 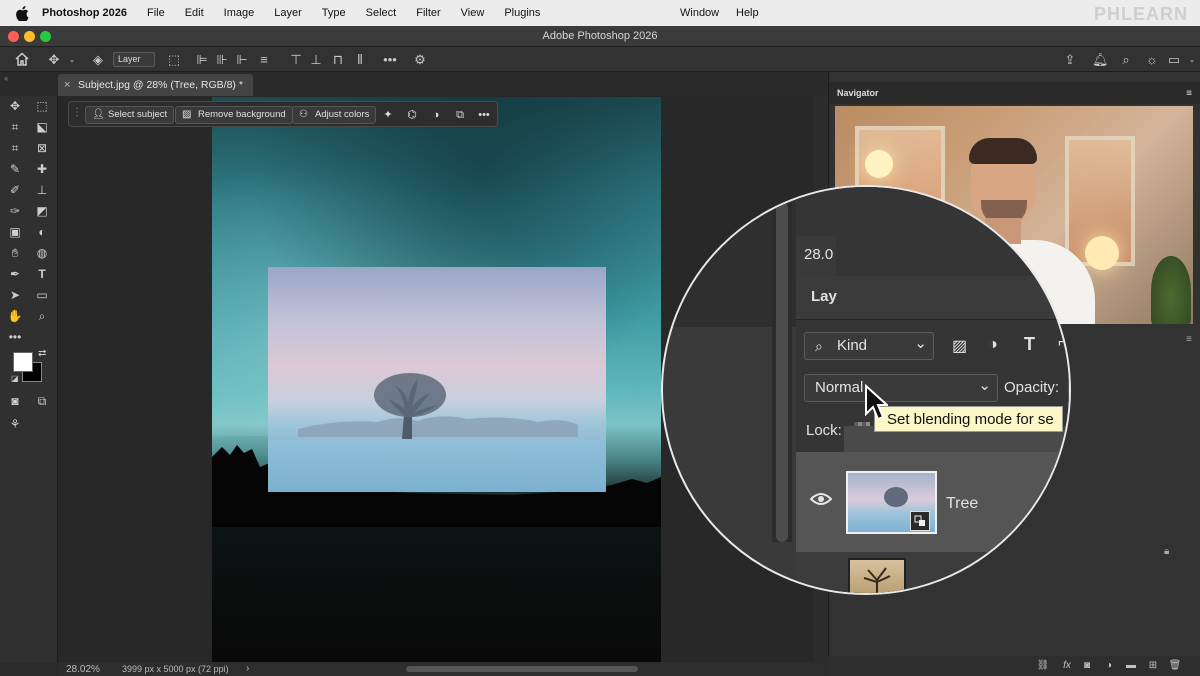 I want to click on transform-icon: ⌬, so click(x=412, y=115).